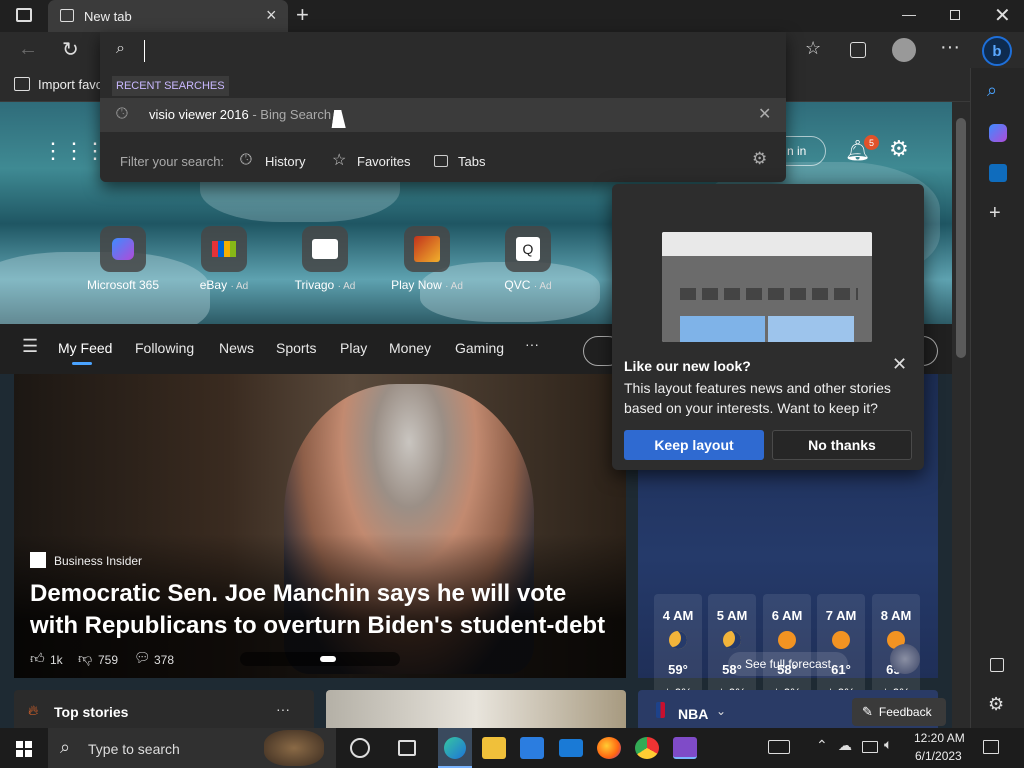 The image size is (1024, 768). Describe the element at coordinates (302, 15) in the screenshot. I see `new-tab-button: +` at that location.